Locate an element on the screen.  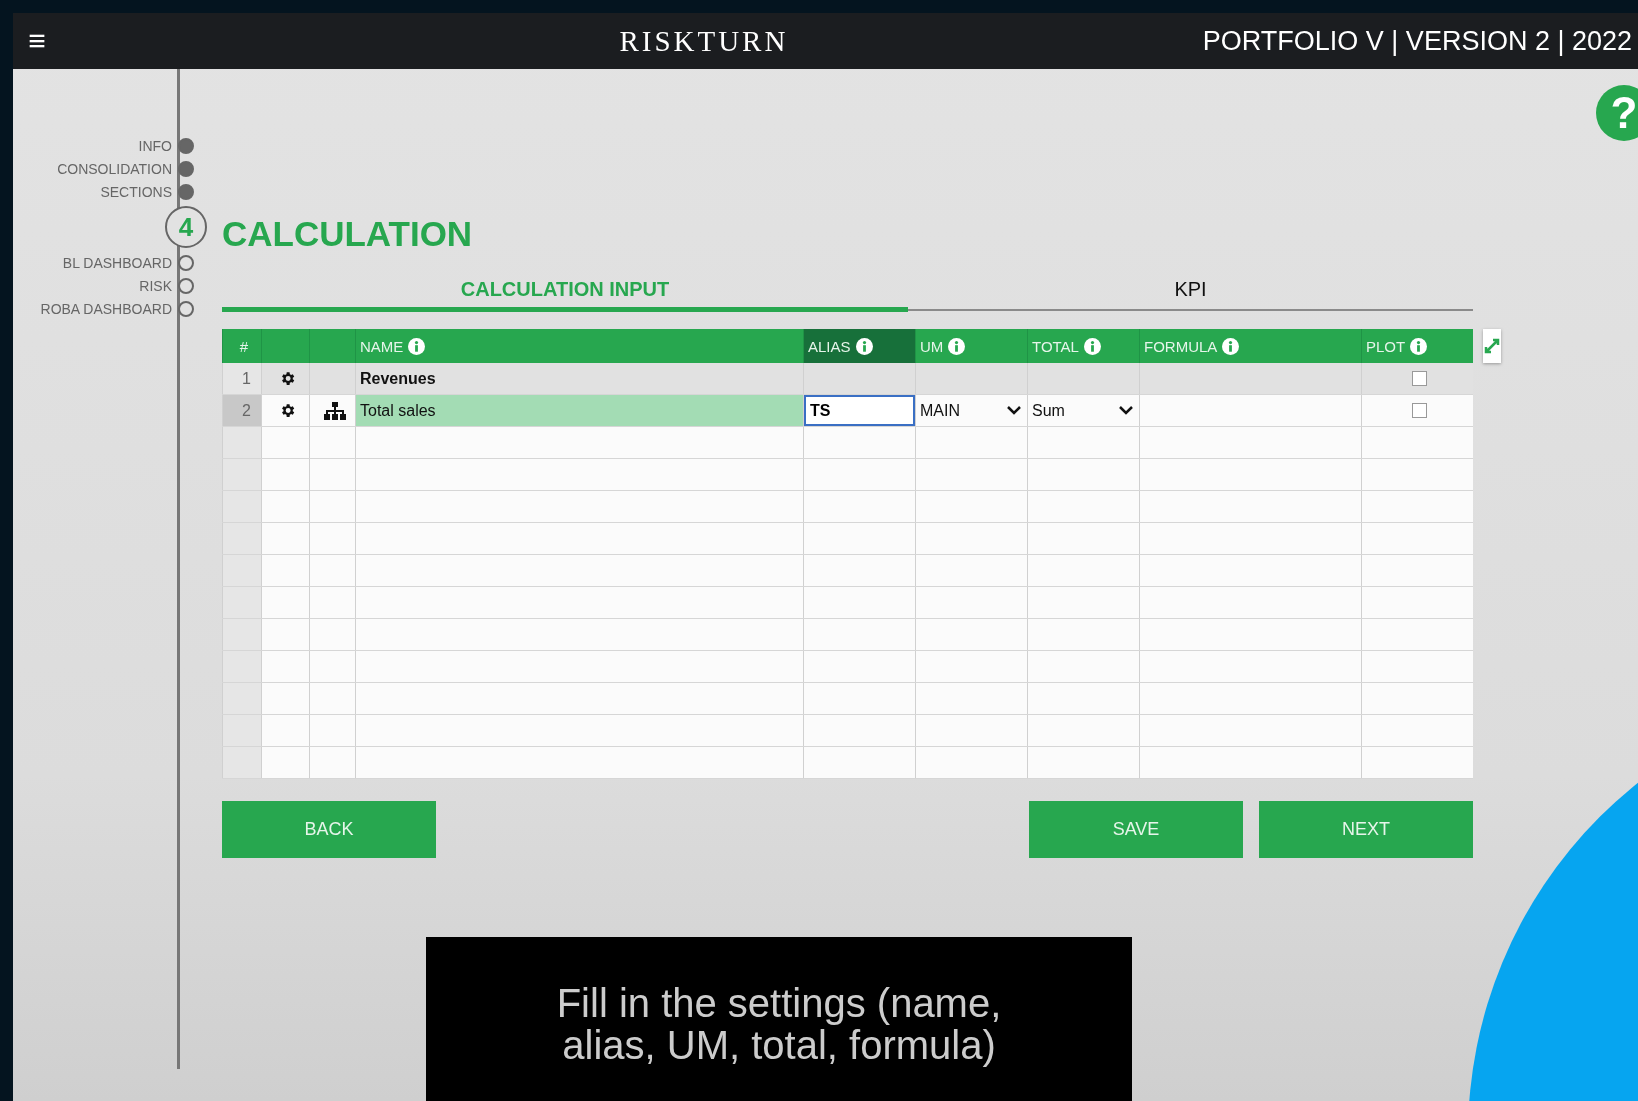
row-number: 1 is located at coordinates (241, 378).